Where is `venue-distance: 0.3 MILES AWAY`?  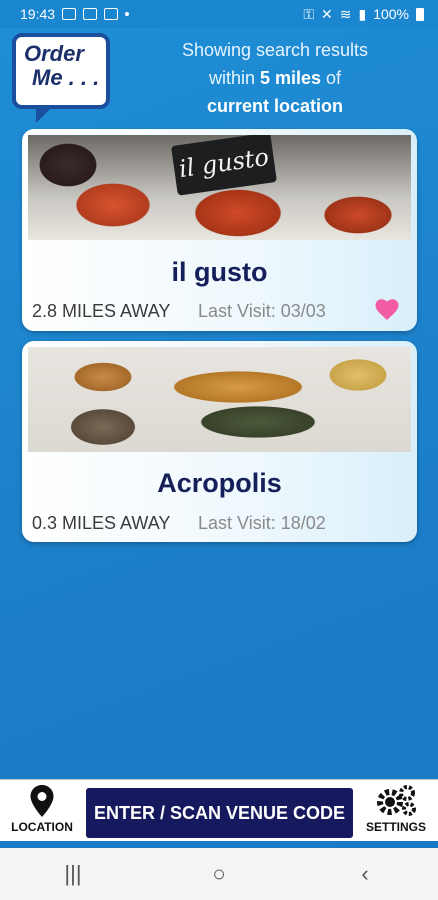
venue-distance: 0.3 MILES AWAY is located at coordinates (101, 523).